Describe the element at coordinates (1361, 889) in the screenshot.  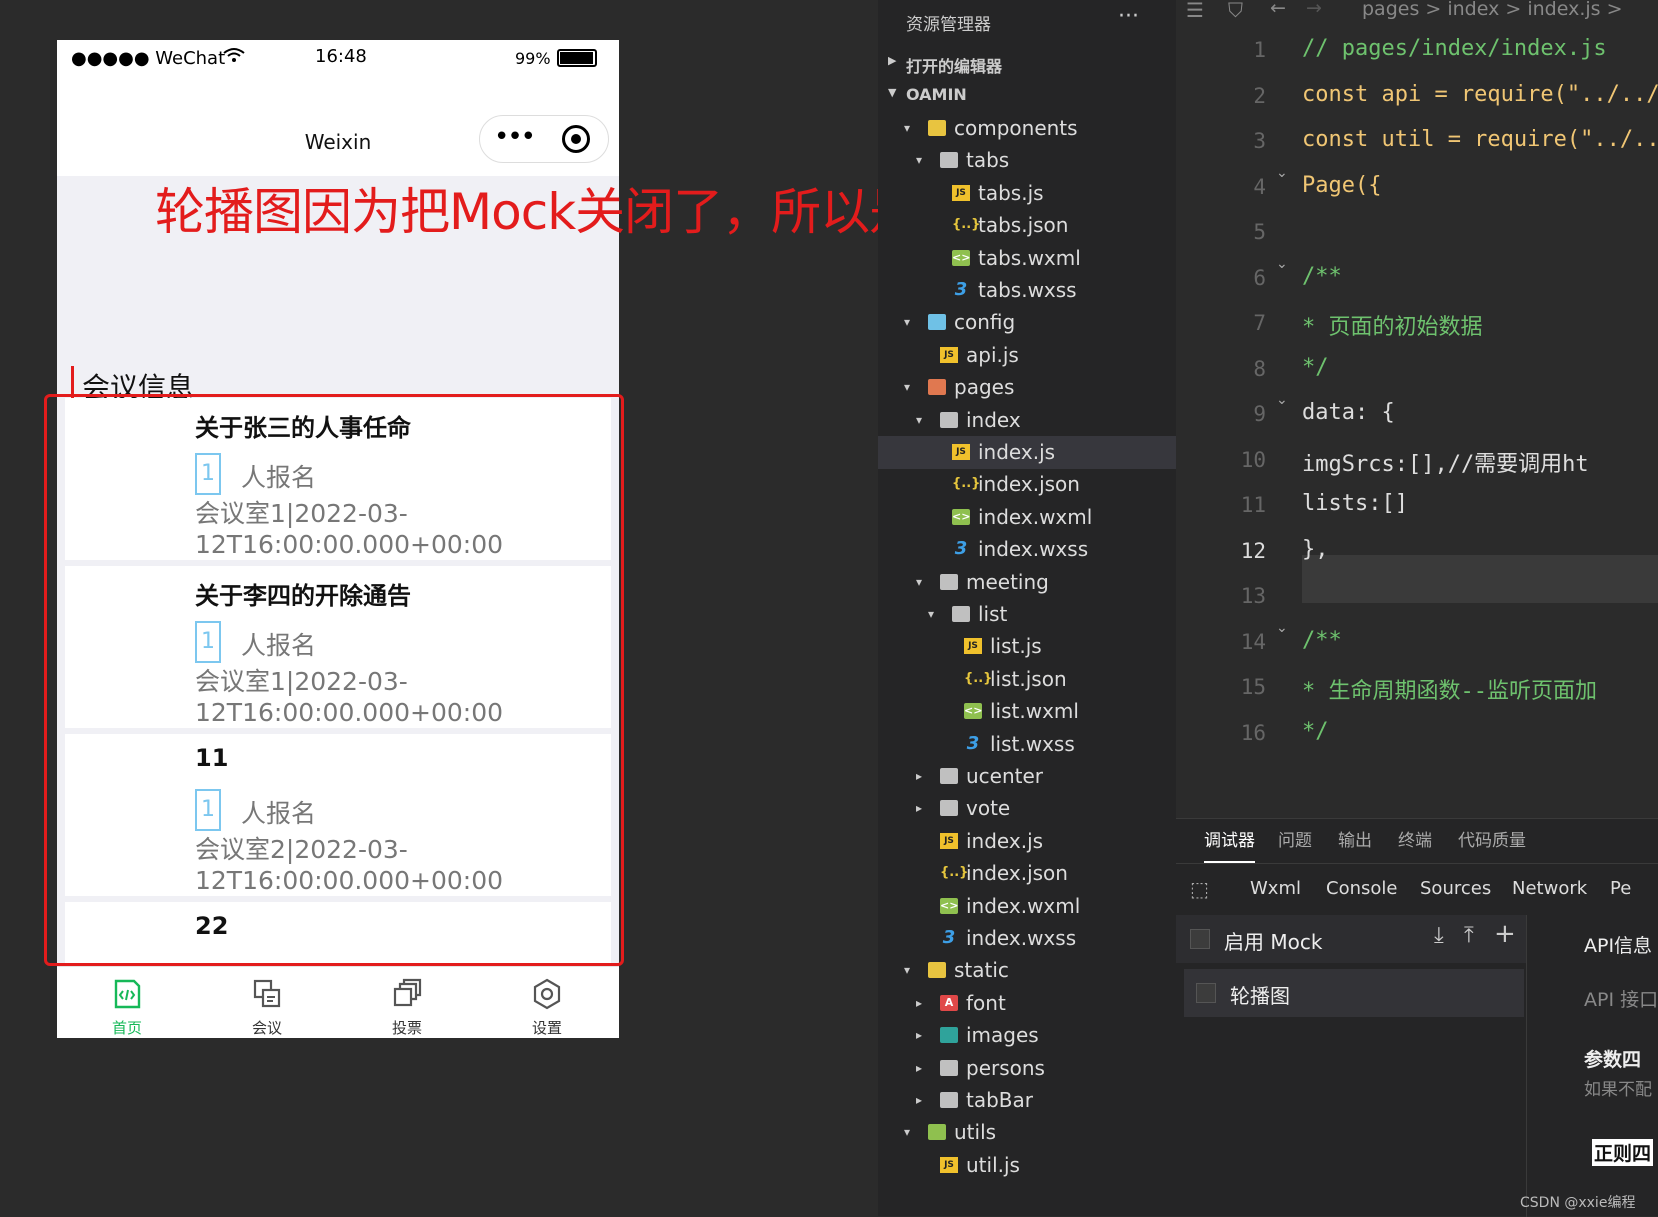
I see `devtools-tab: Console` at that location.